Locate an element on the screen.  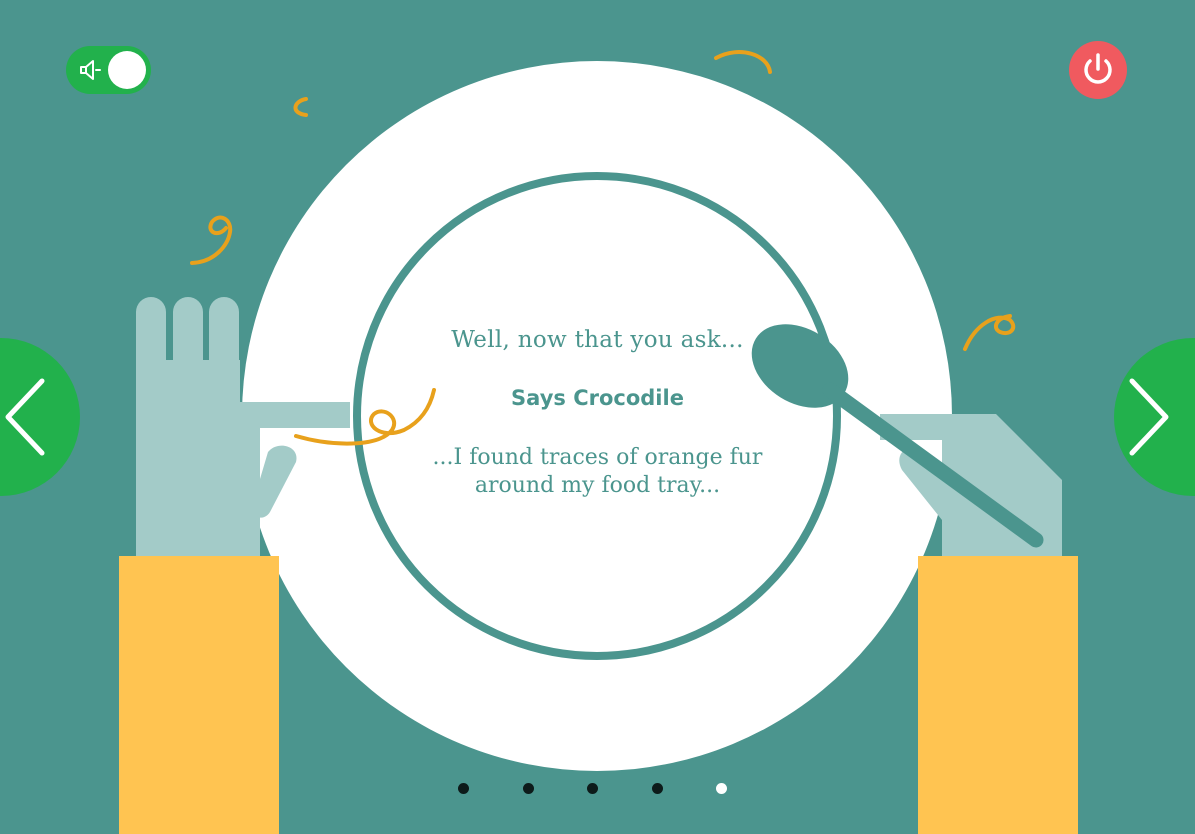
fur-strand-right is located at coordinates (989, 332).